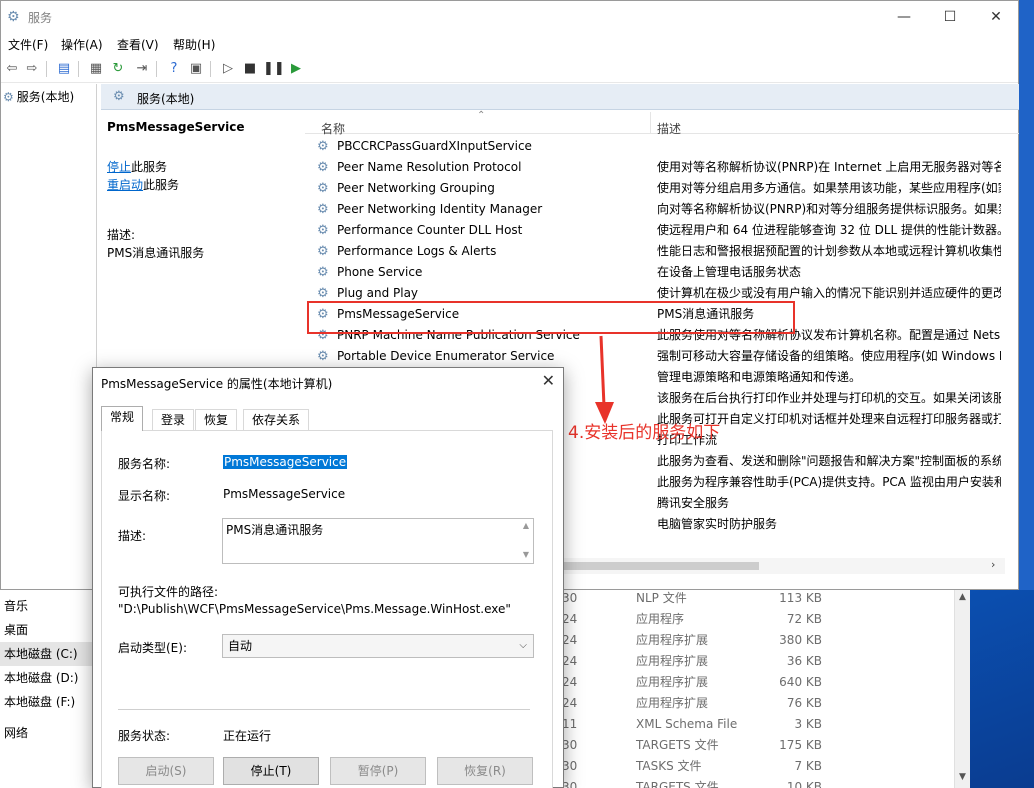  Describe the element at coordinates (765, 640) in the screenshot. I see `file-row: 24 应用程序扩展 380 KB` at that location.